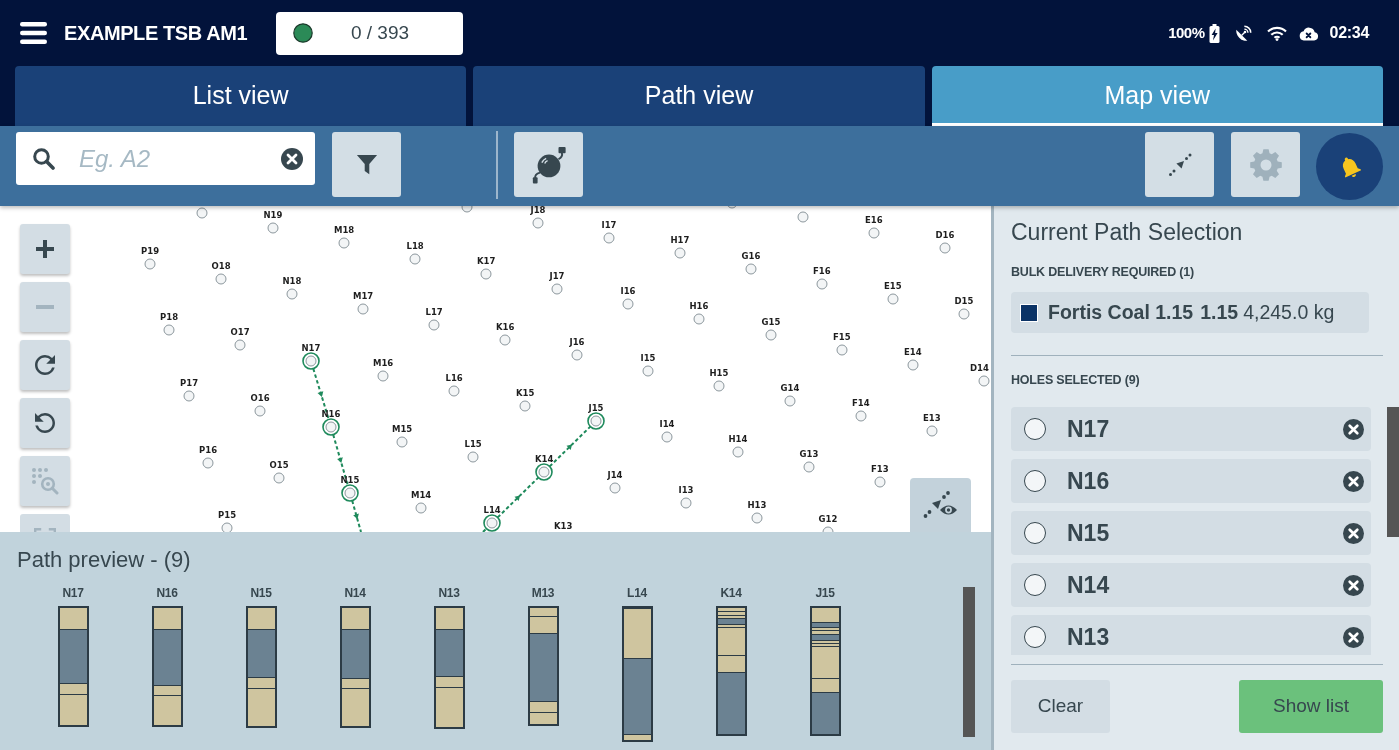  Describe the element at coordinates (45, 423) in the screenshot. I see `undo-button` at that location.